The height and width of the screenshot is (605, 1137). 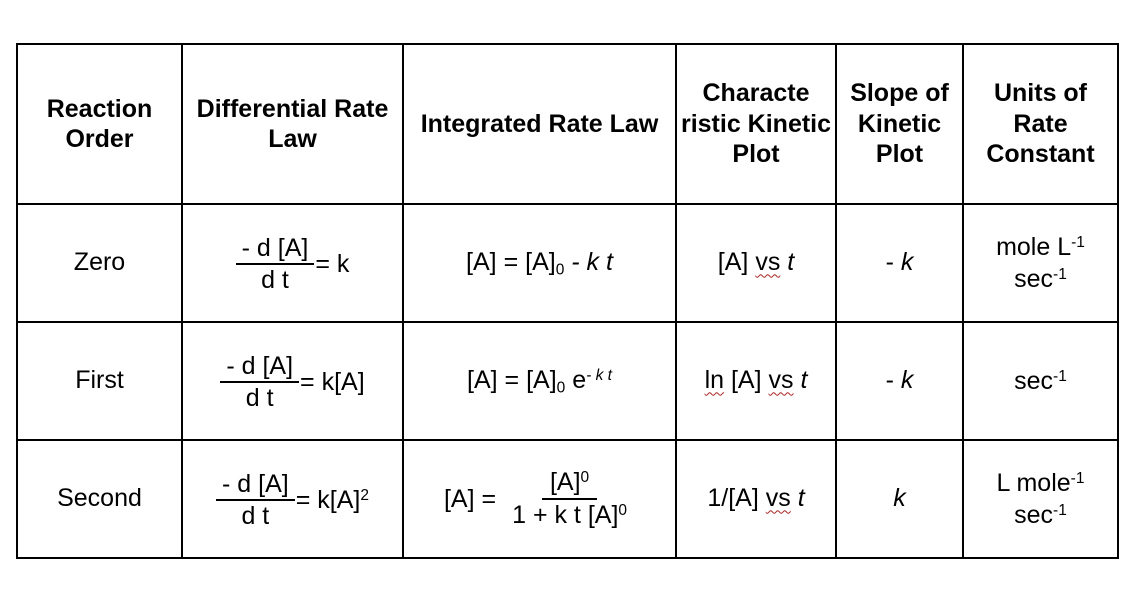 I want to click on cell-slope-zero: - k, so click(x=899, y=263).